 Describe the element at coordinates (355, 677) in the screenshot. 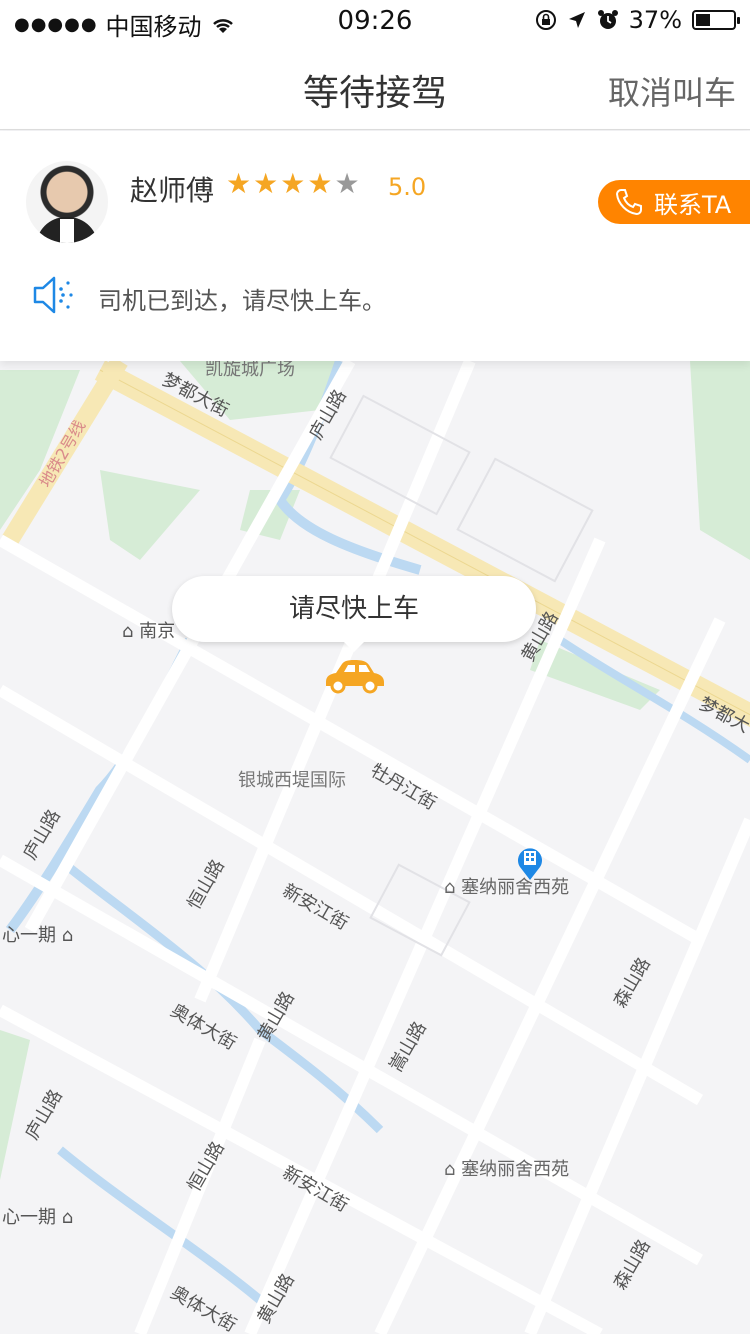

I see `car-icon` at that location.